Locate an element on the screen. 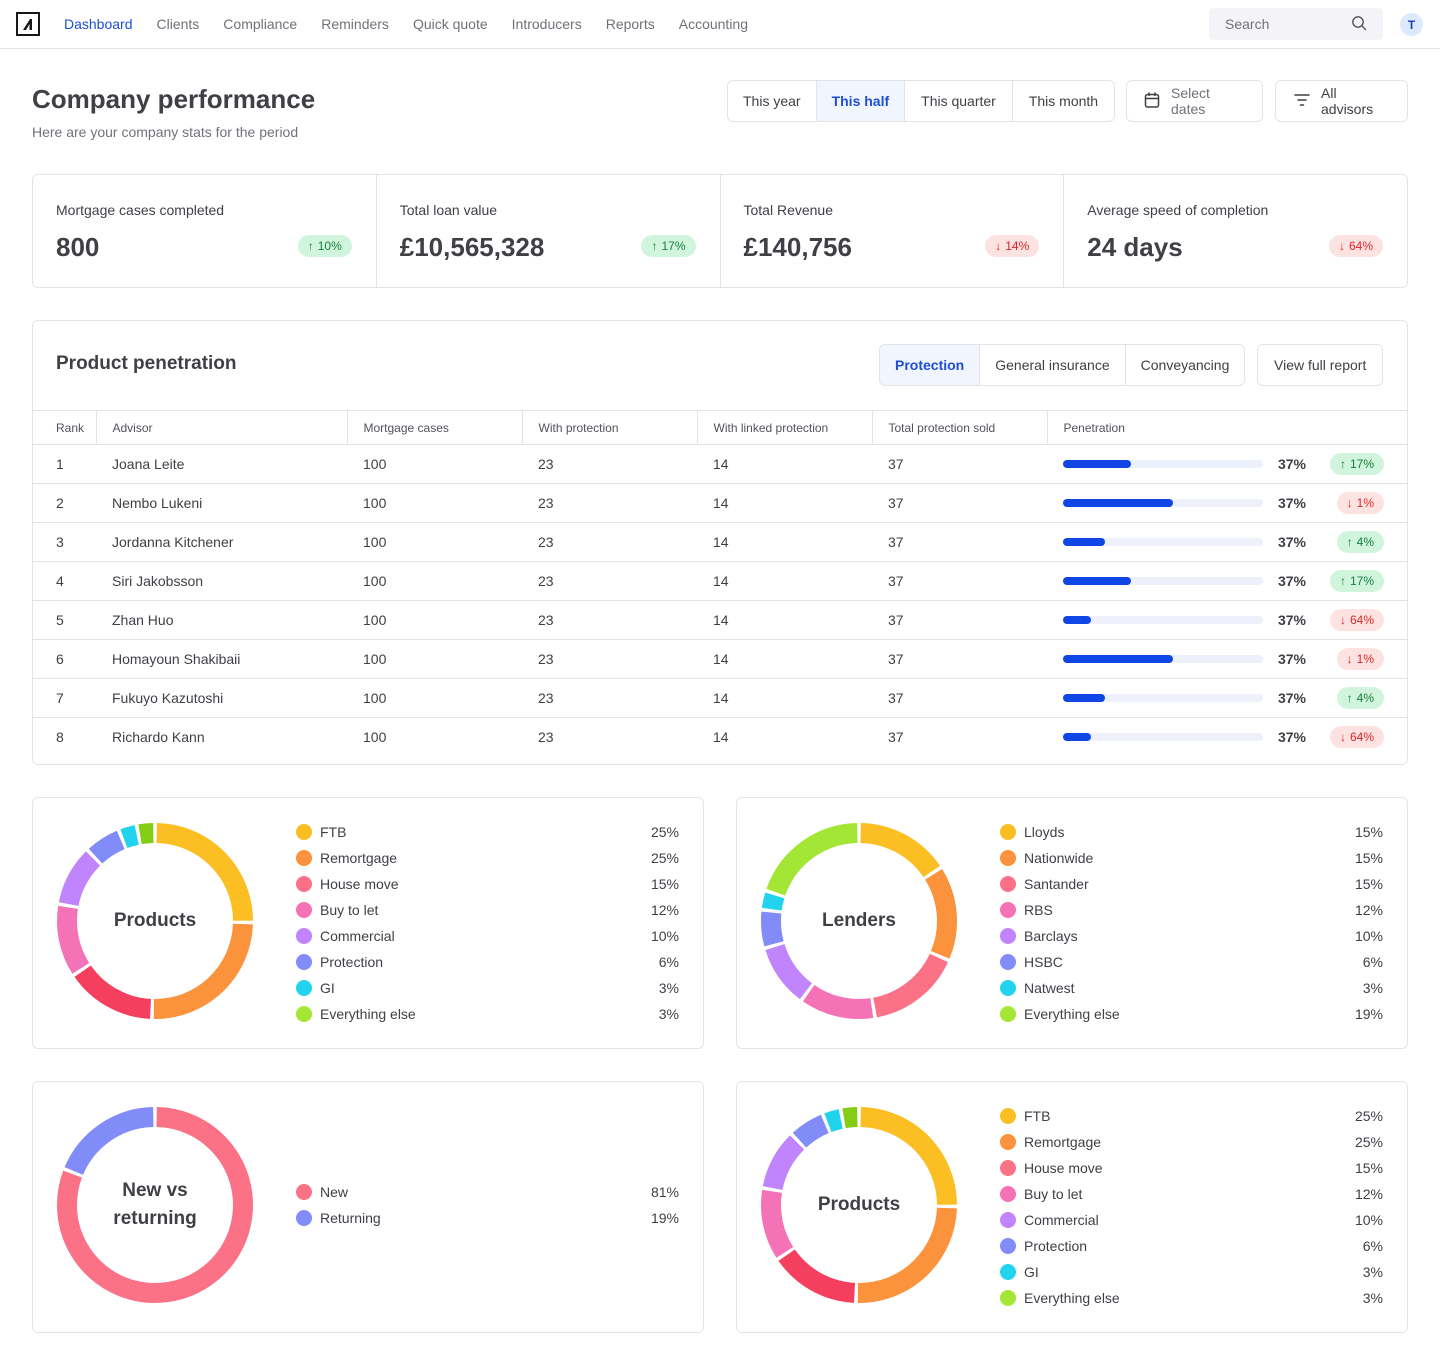 This screenshot has width=1440, height=1365. rank-cell: 3 is located at coordinates (64, 542).